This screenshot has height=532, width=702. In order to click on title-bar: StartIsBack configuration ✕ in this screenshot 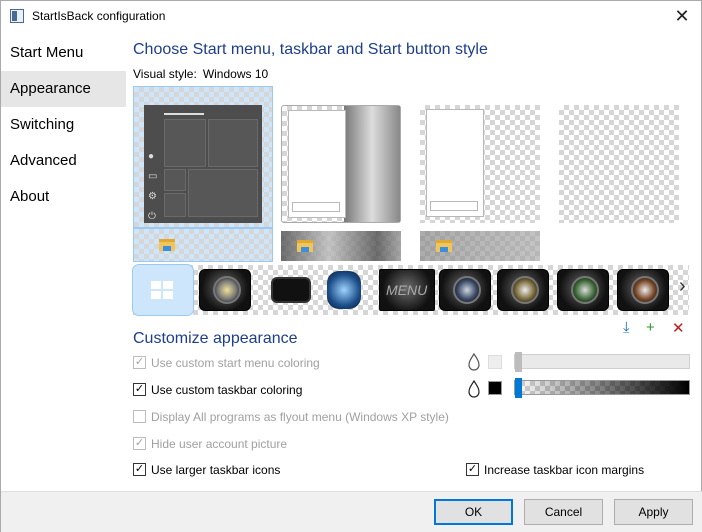, I will do `click(351, 16)`.